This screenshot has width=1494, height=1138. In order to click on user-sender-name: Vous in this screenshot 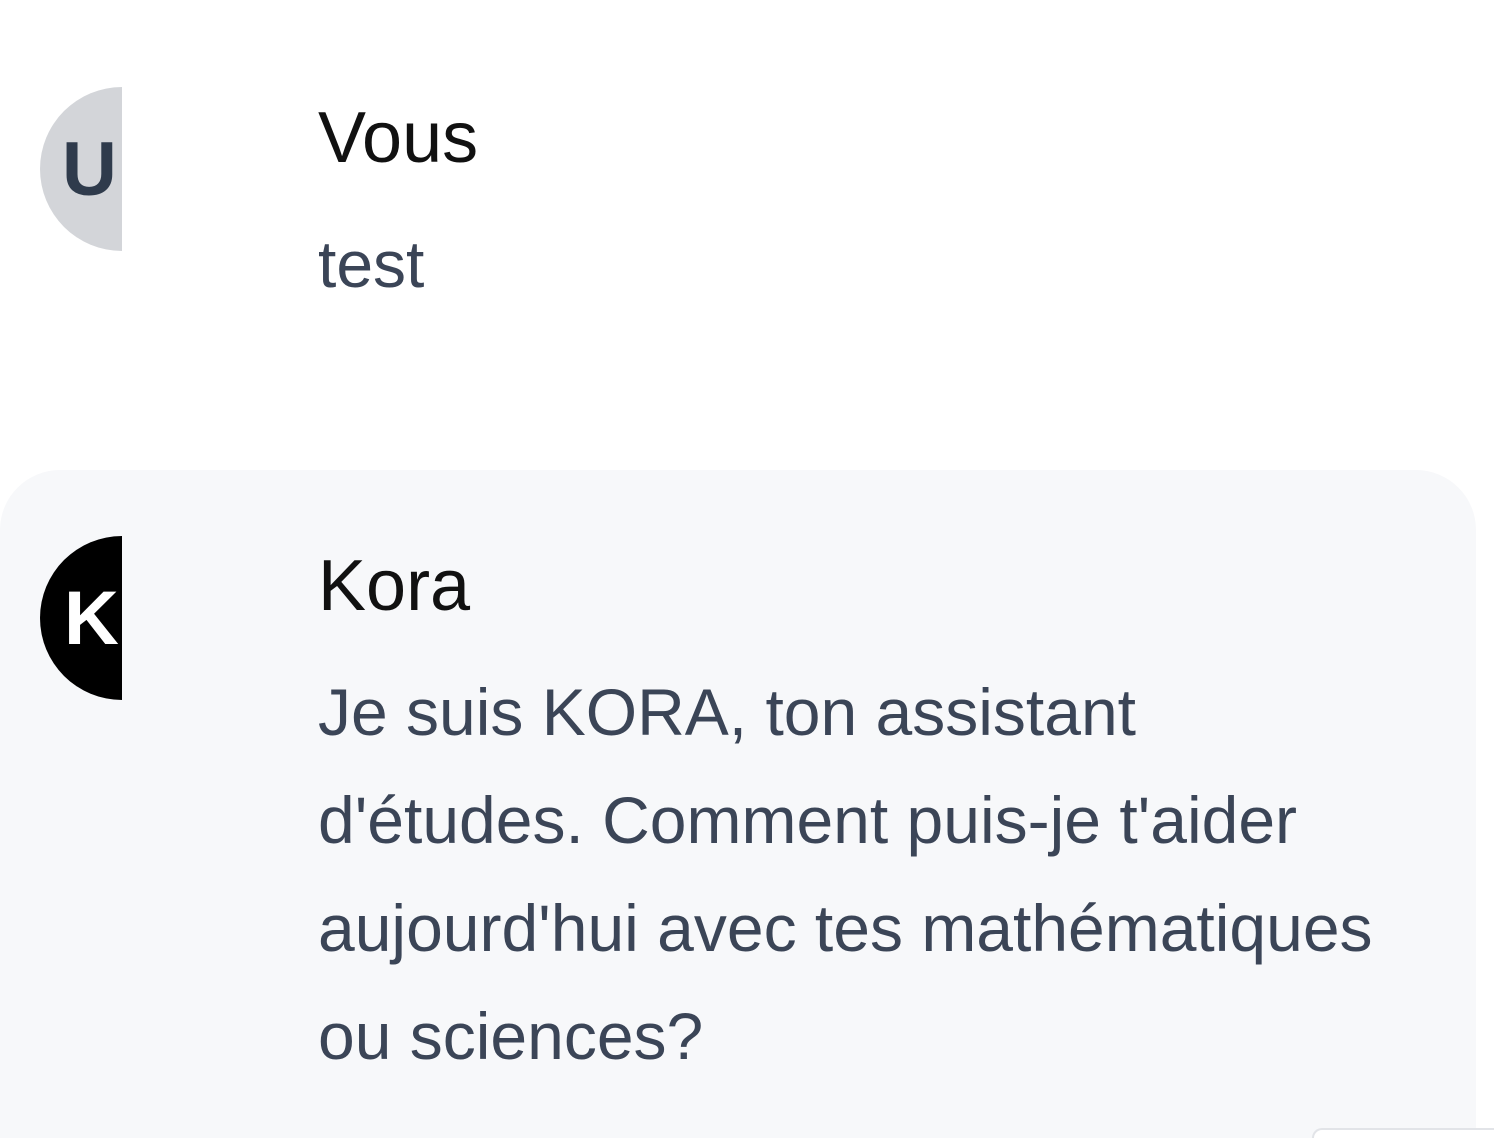, I will do `click(398, 138)`.